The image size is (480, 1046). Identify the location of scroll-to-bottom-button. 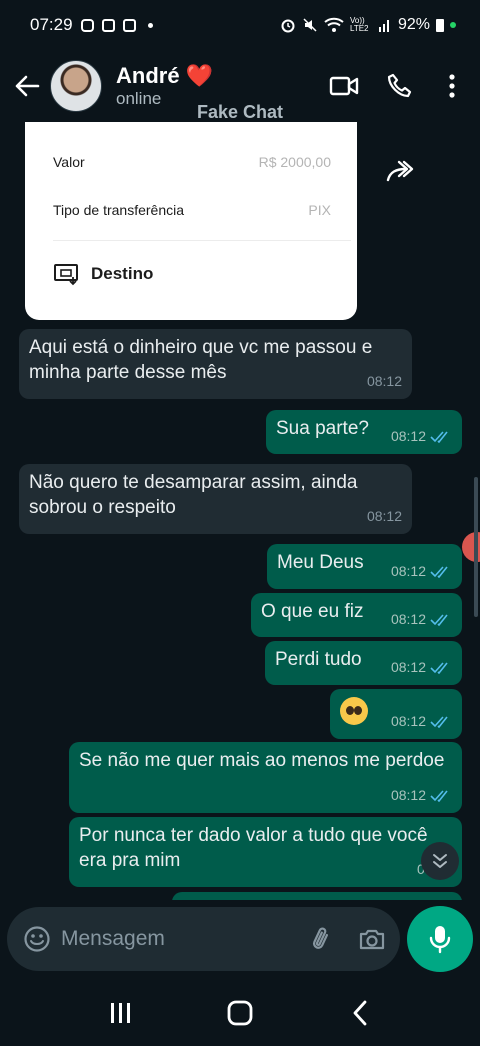
(440, 861).